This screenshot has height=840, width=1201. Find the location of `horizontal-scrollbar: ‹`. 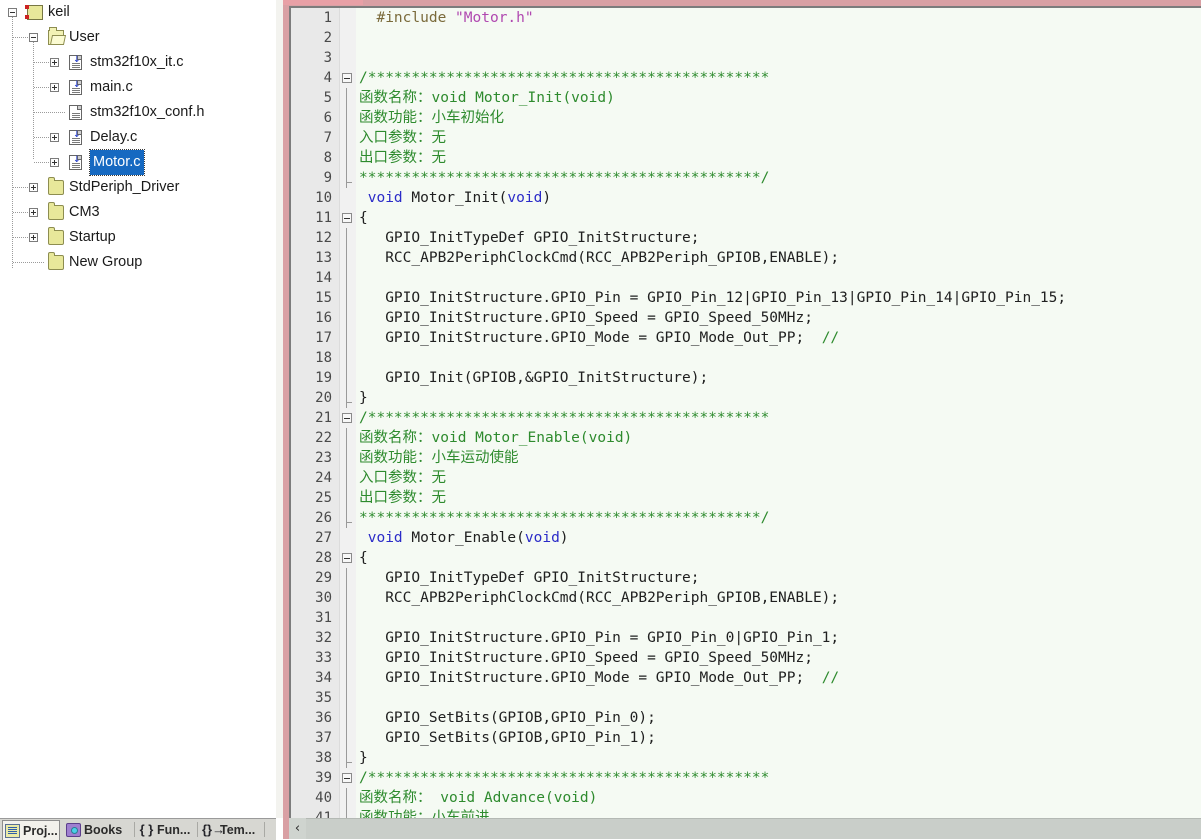

horizontal-scrollbar: ‹ is located at coordinates (742, 828).